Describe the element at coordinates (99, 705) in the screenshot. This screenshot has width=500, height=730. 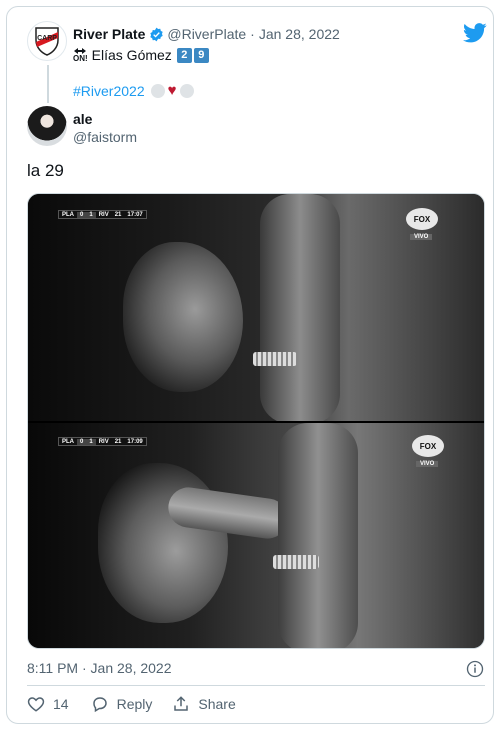
I see `reply-bubble-icon` at that location.